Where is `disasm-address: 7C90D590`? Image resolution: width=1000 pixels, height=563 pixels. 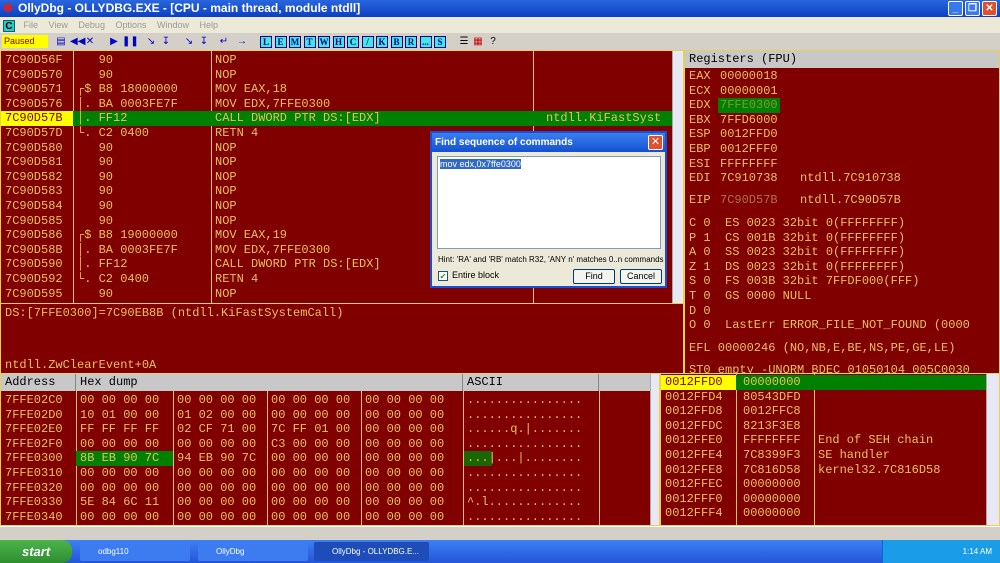
disasm-address: 7C90D590 is located at coordinates (34, 264).